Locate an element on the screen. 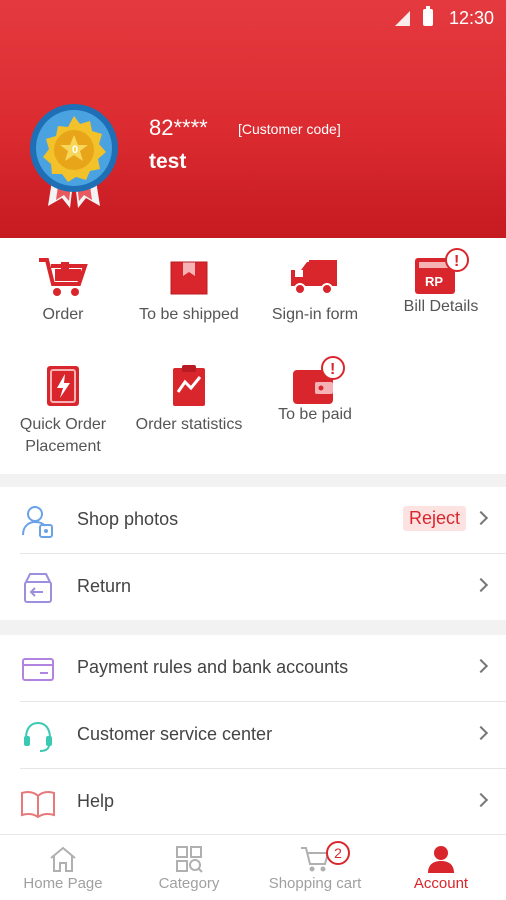 The image size is (506, 900). battery-icon is located at coordinates (428, 16).